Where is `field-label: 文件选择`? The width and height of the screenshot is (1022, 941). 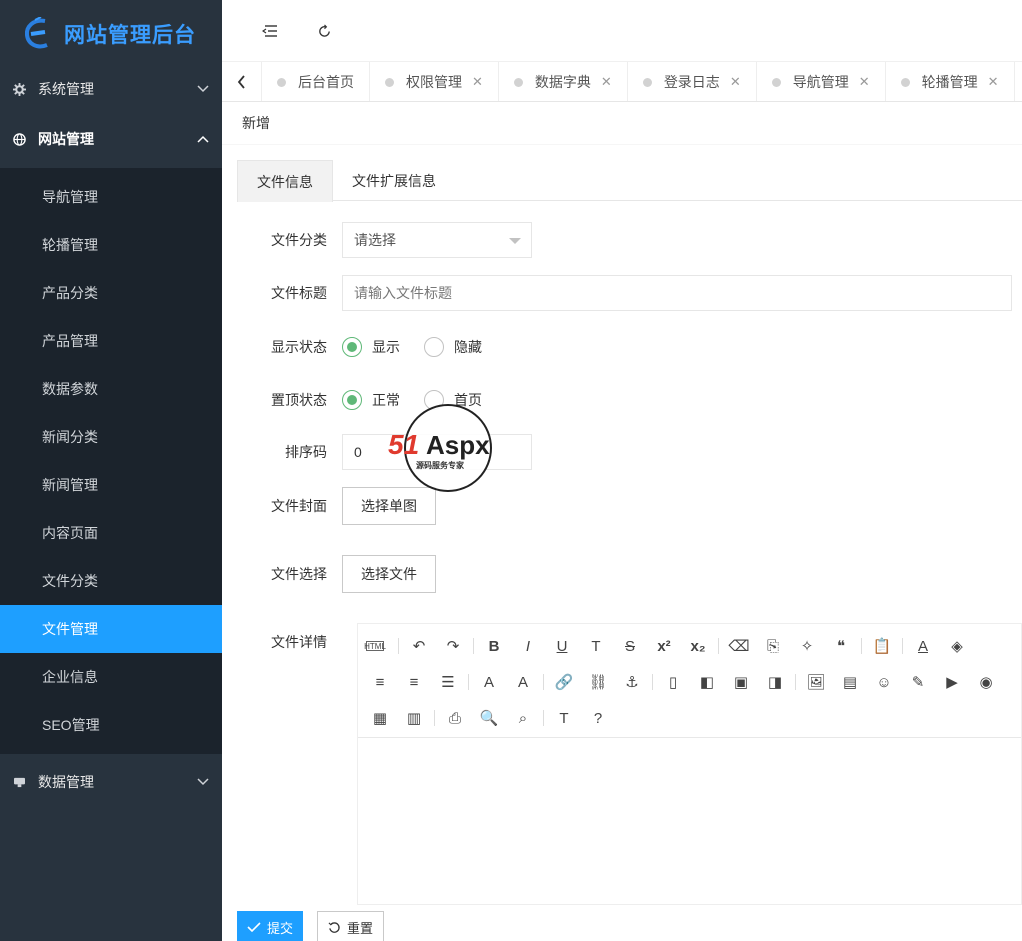 field-label: 文件选择 is located at coordinates (299, 574).